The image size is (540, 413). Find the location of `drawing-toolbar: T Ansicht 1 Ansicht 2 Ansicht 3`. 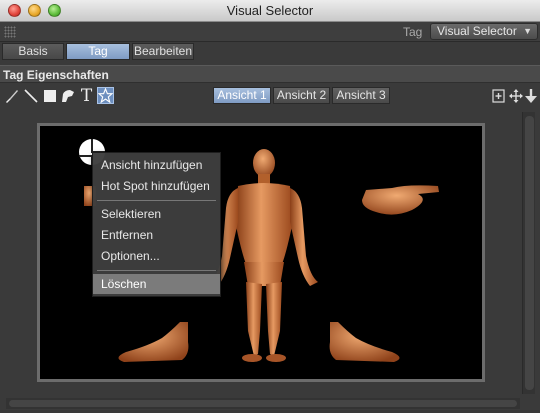

drawing-toolbar: T Ansicht 1 Ansicht 2 Ansicht 3 is located at coordinates (270, 96).